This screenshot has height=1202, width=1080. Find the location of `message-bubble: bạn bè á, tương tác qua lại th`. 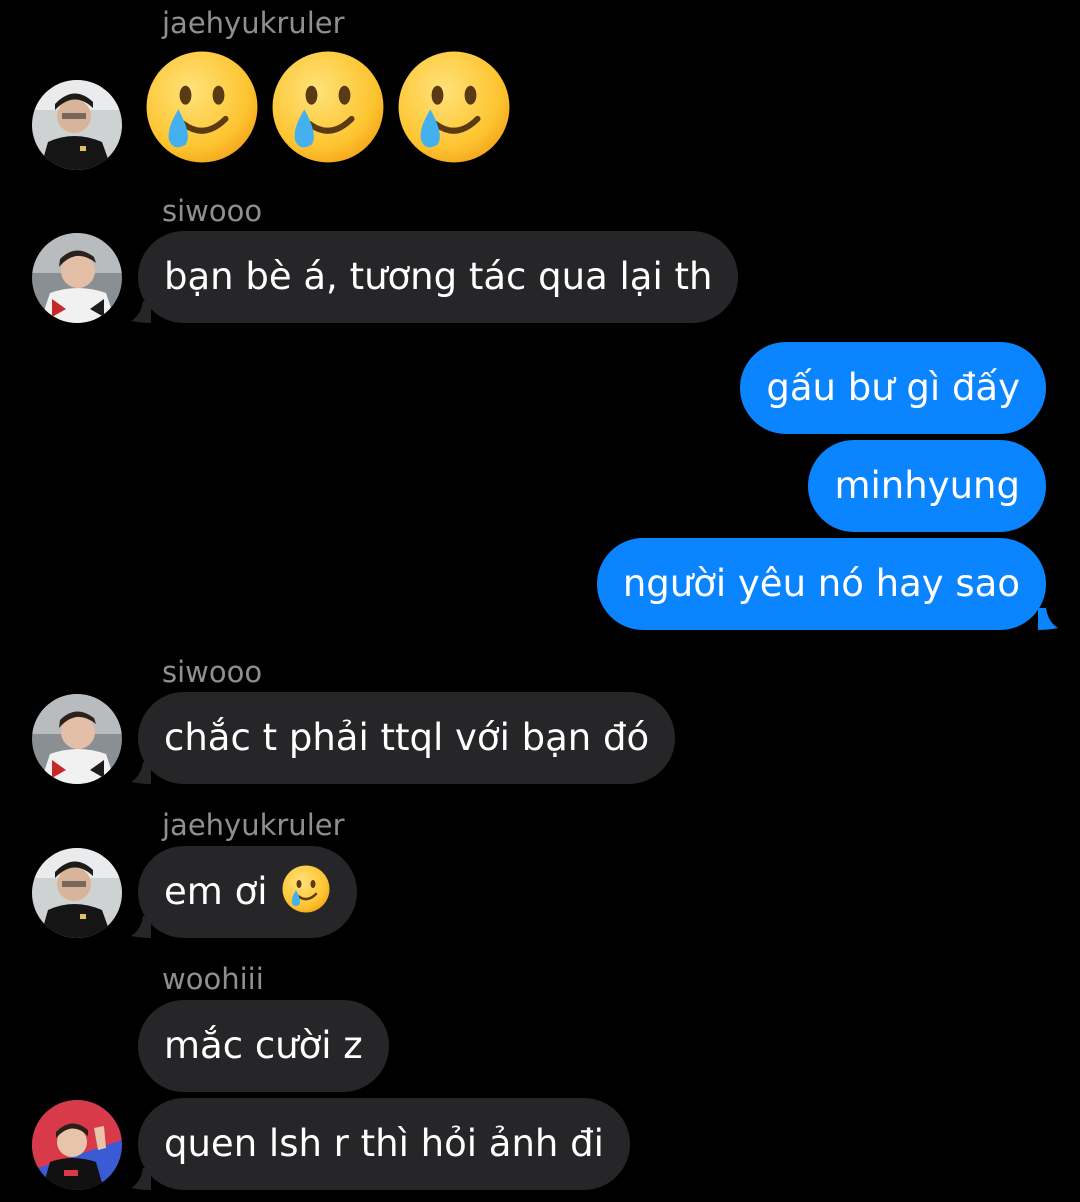

message-bubble: bạn bè á, tương tác qua lại th is located at coordinates (438, 277).